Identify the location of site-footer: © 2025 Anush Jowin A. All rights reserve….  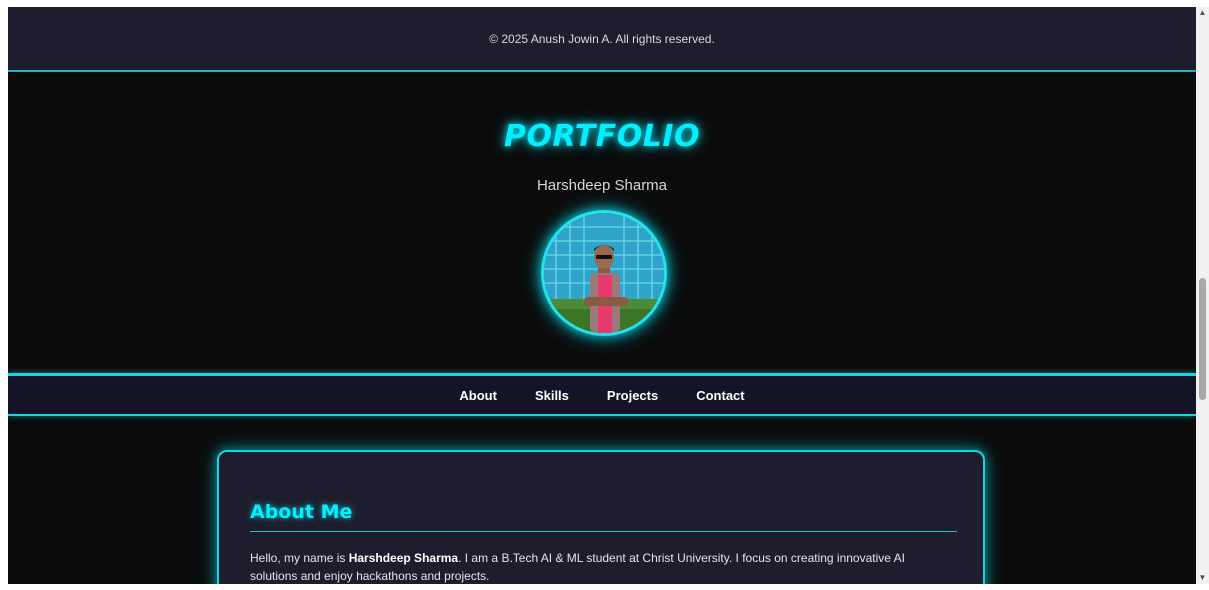
(602, 39).